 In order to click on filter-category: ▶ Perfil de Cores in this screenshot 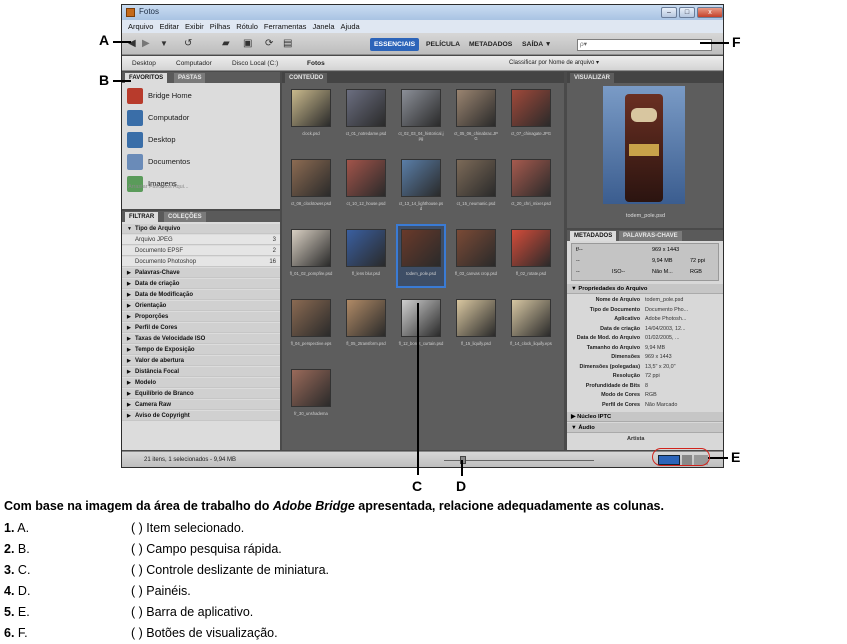, I will do `click(201, 328)`.